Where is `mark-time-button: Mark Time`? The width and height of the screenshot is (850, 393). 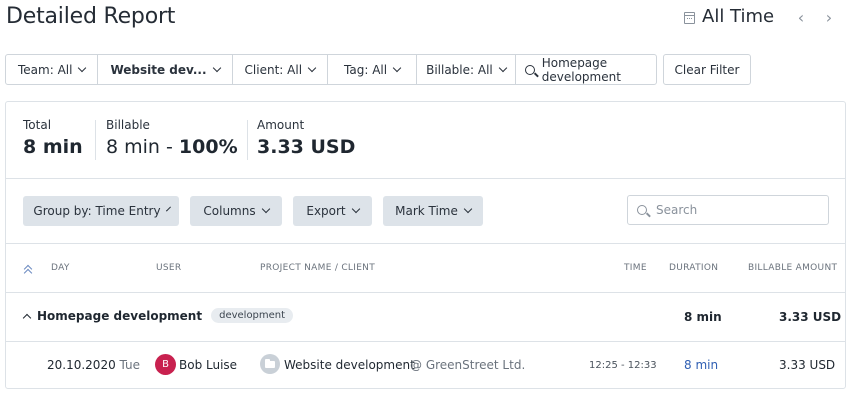 mark-time-button: Mark Time is located at coordinates (433, 211).